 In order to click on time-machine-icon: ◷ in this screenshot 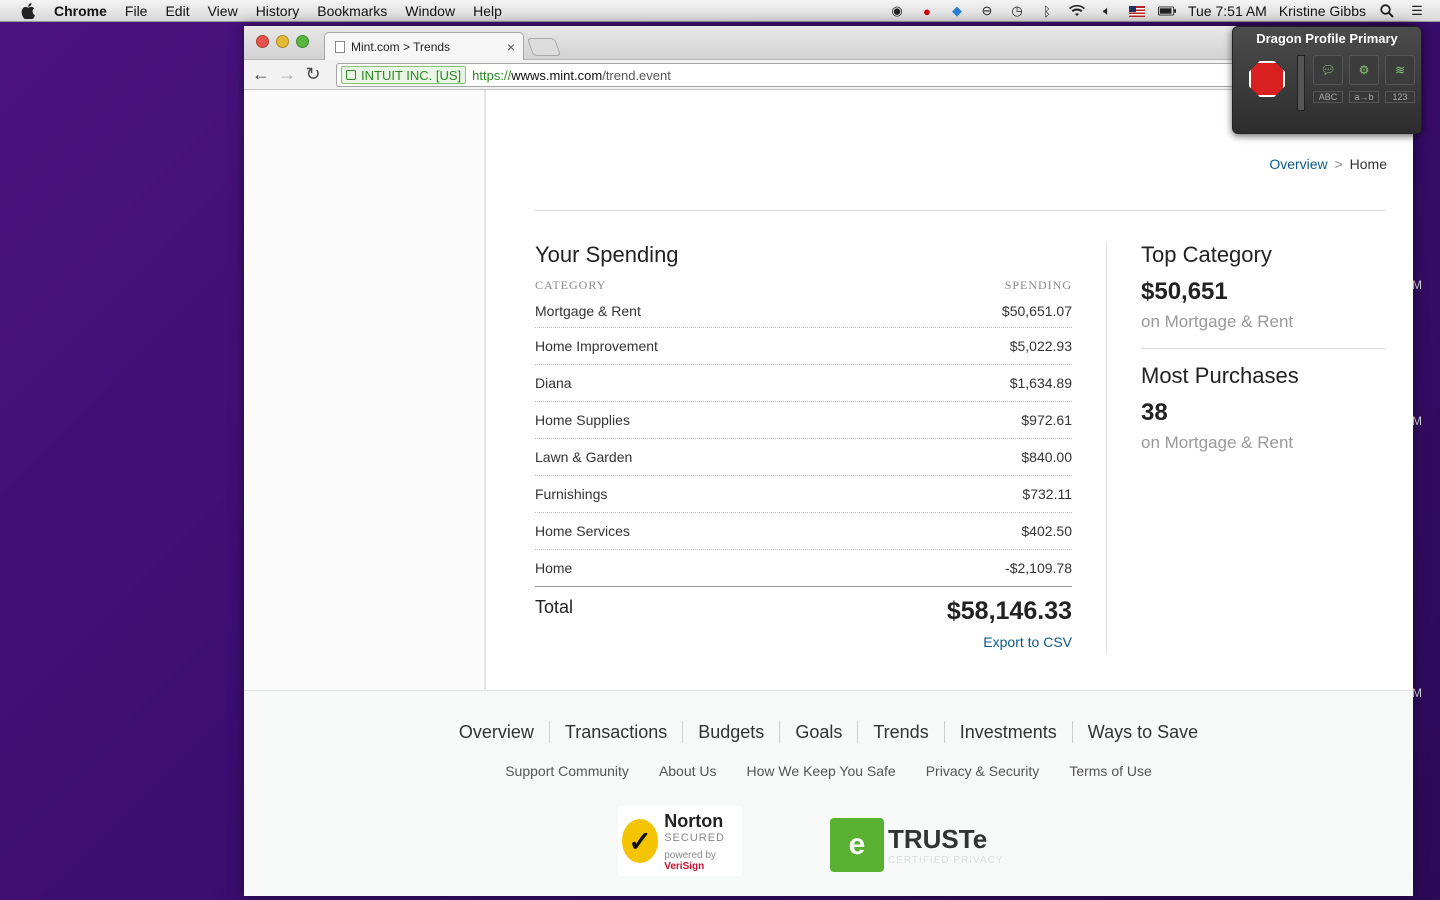, I will do `click(1017, 11)`.